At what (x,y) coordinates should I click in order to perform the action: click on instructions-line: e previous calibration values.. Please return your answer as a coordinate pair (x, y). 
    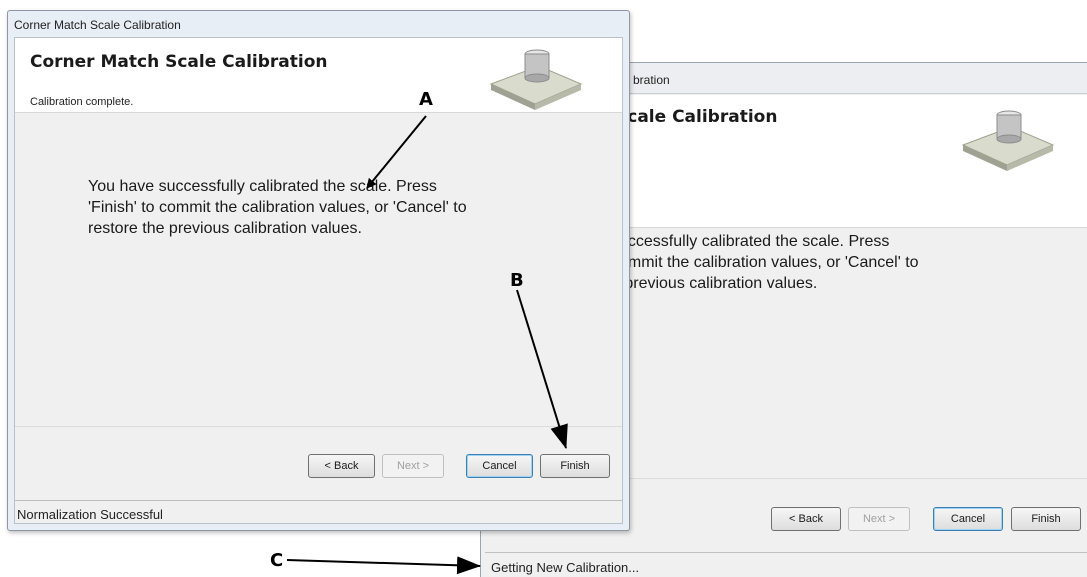
    Looking at the image, I should click on (714, 283).